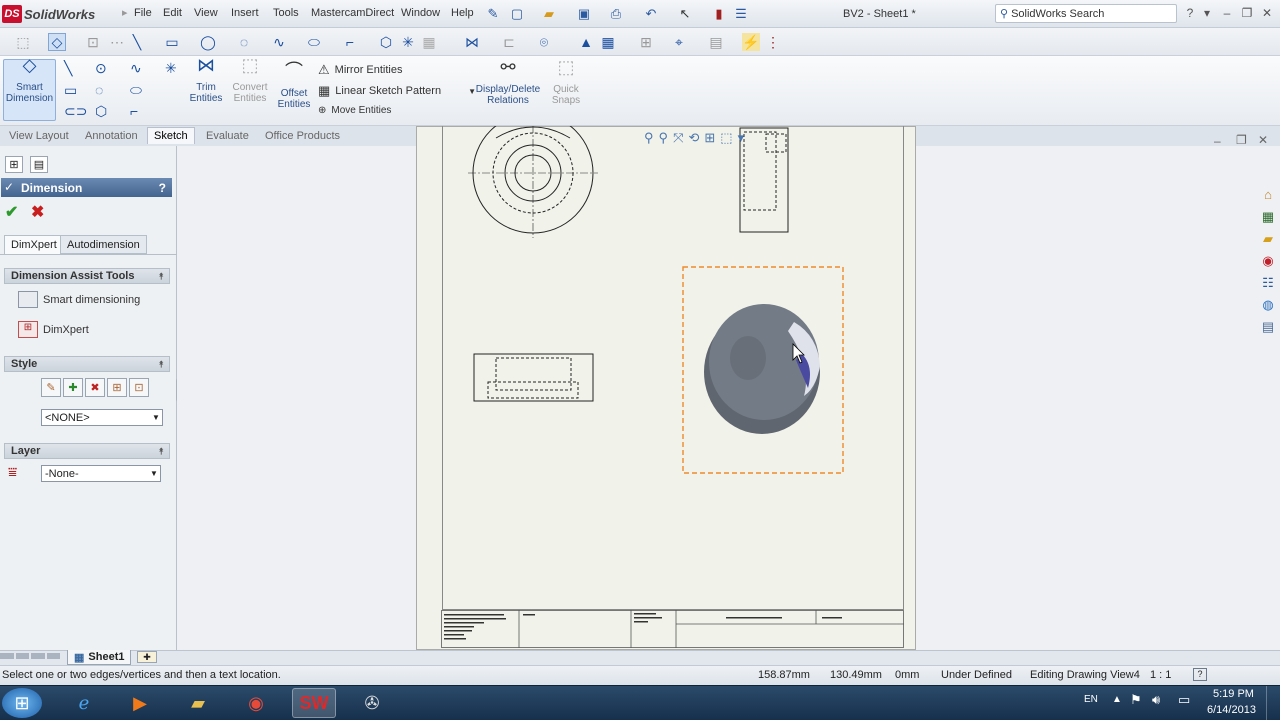  Describe the element at coordinates (84, 703) in the screenshot. I see `internet-explorer-icon: ℯ` at that location.